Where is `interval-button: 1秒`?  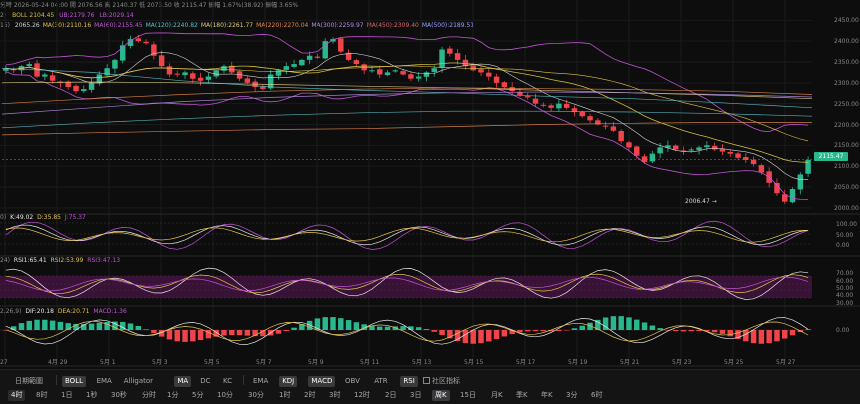
interval-button: 1秒 is located at coordinates (91, 395).